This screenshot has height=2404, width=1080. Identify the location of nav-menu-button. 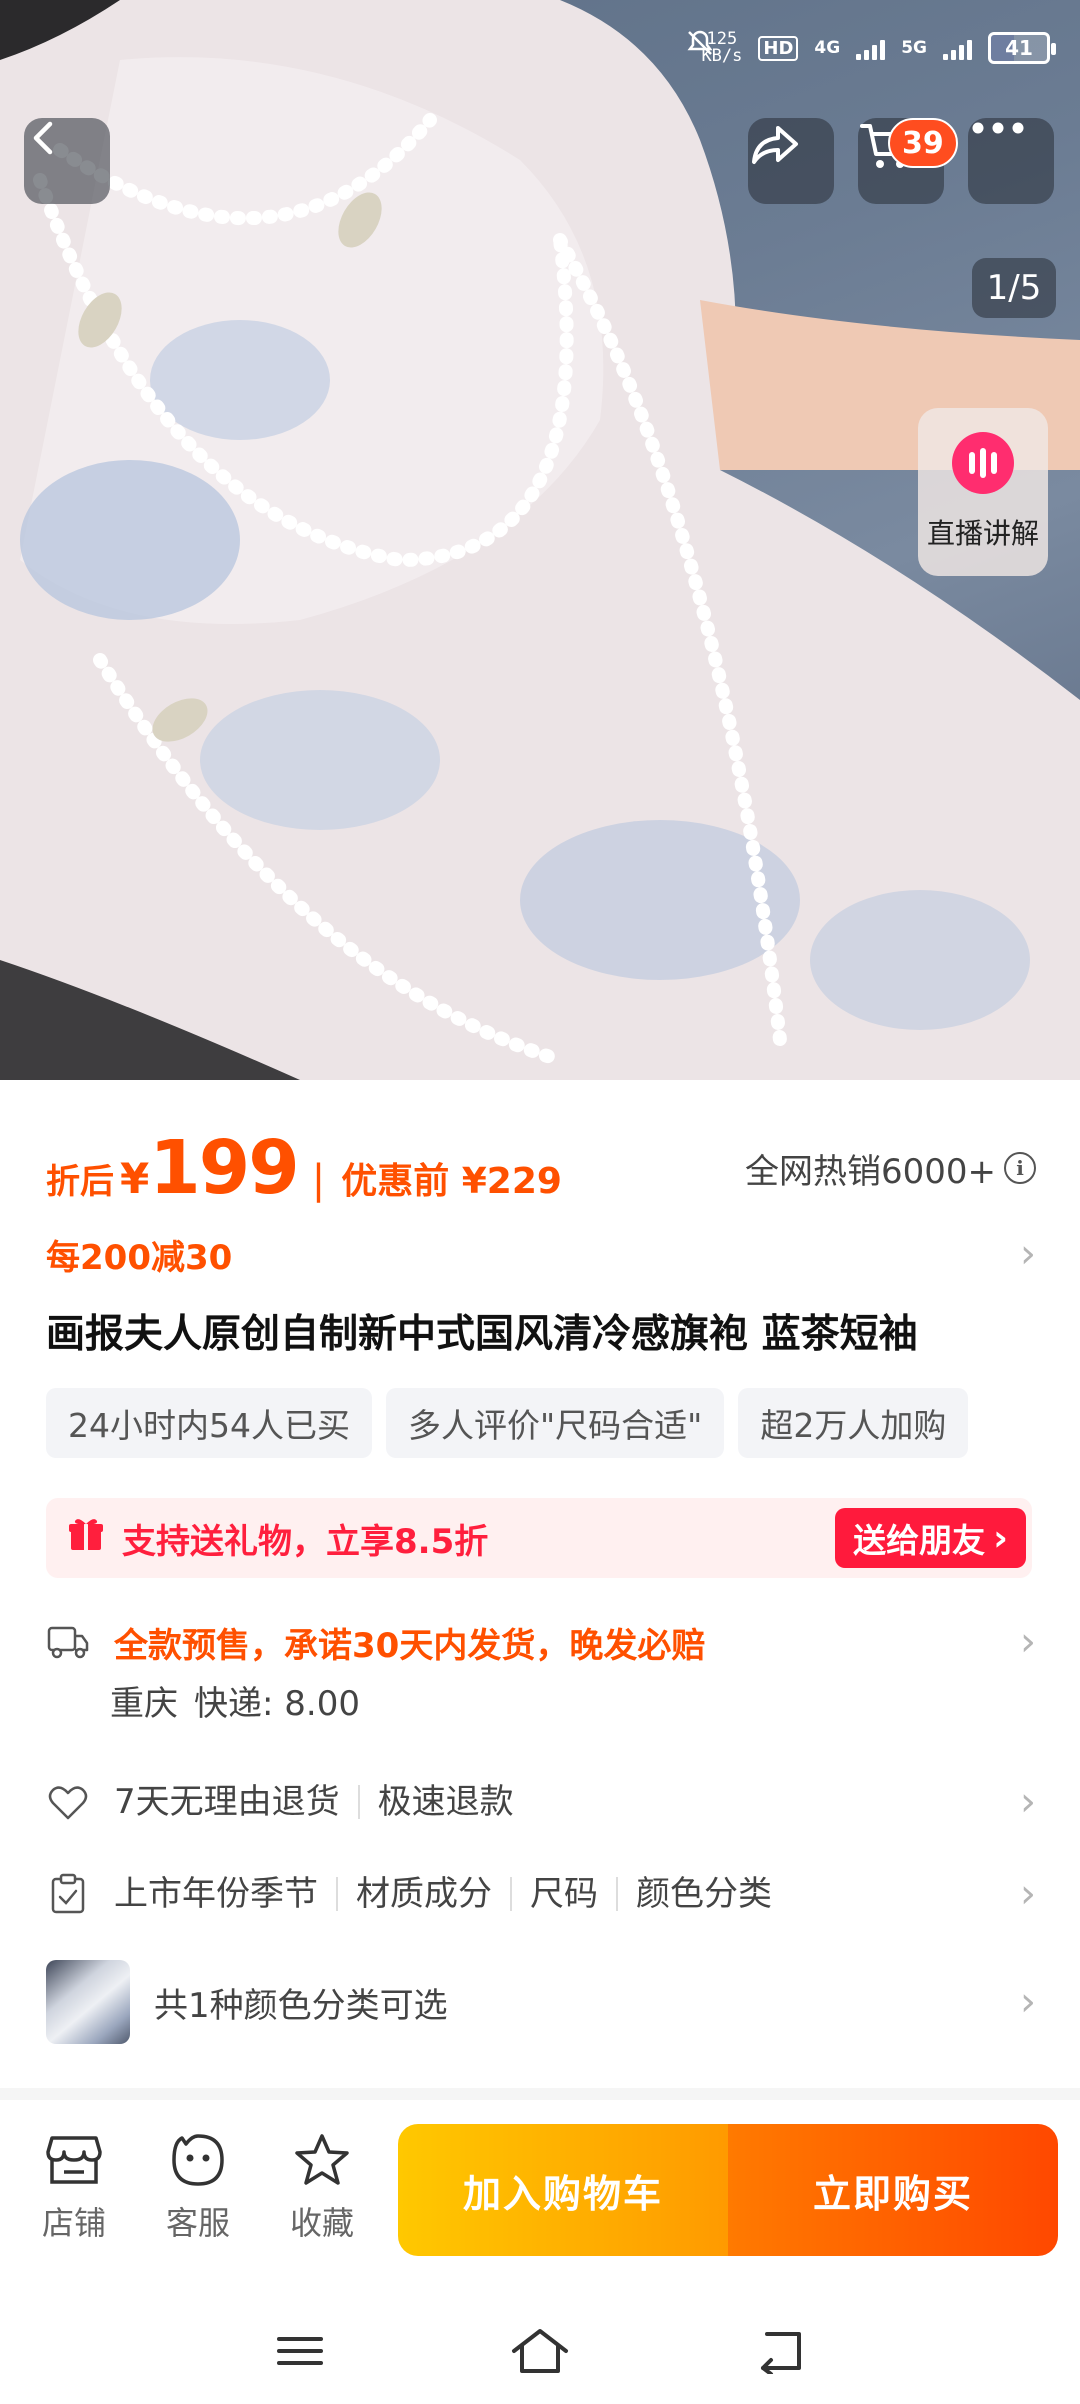
(300, 2353).